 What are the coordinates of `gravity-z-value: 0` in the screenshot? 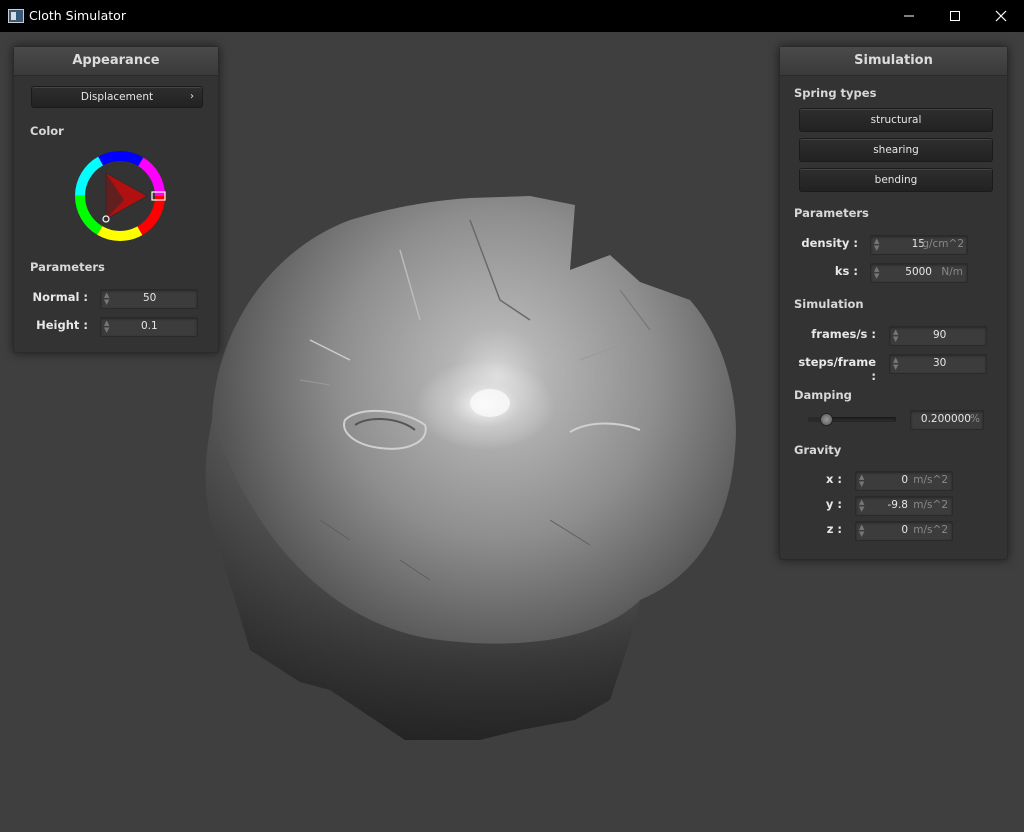 It's located at (904, 530).